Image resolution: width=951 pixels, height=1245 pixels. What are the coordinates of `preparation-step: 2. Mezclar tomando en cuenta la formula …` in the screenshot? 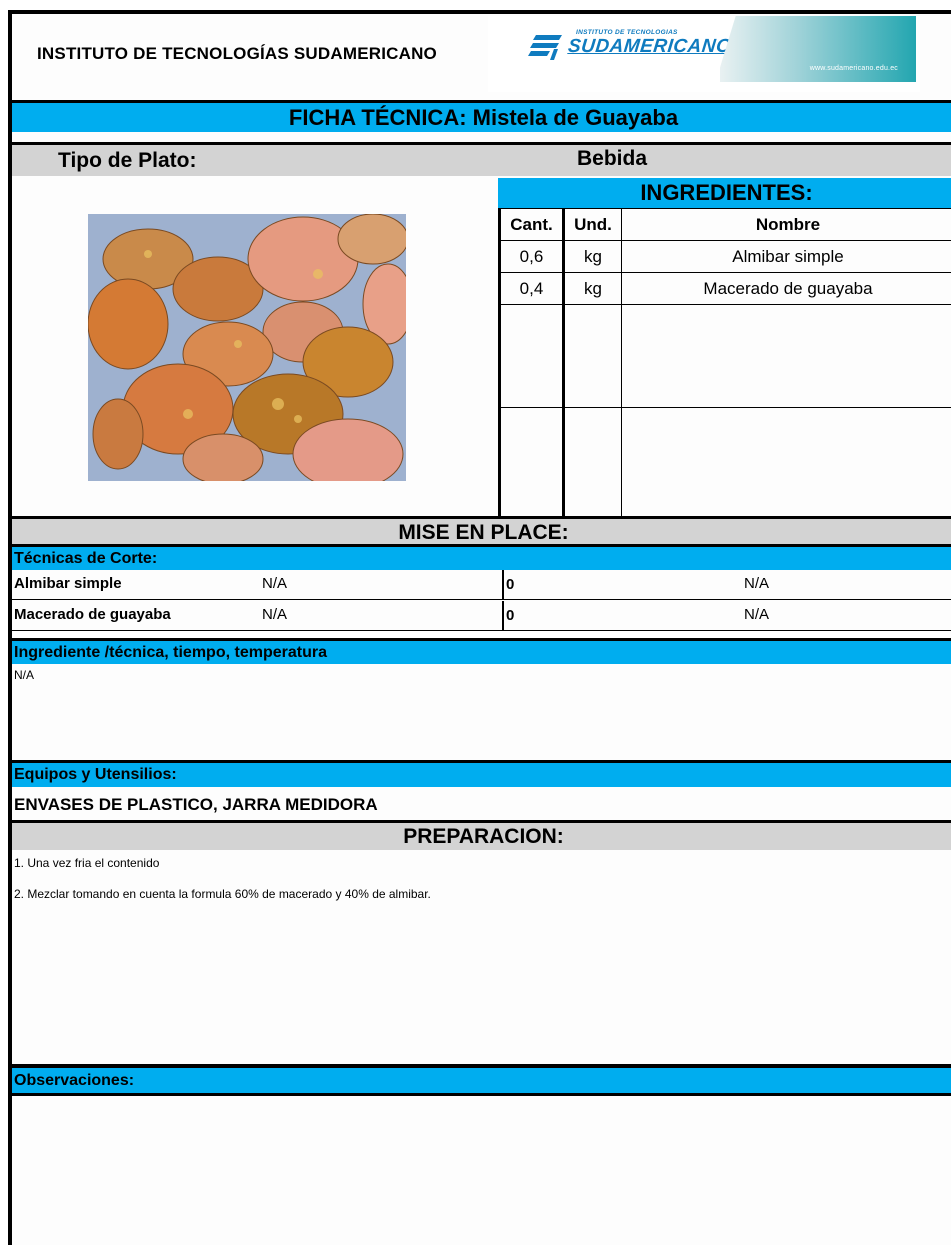 It's located at (222, 894).